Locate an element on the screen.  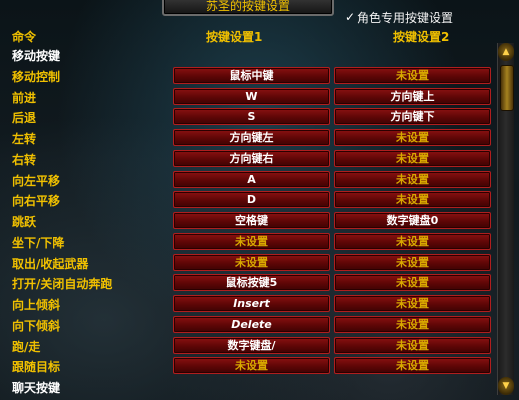
command-label: 前进 is located at coordinates (24, 97).